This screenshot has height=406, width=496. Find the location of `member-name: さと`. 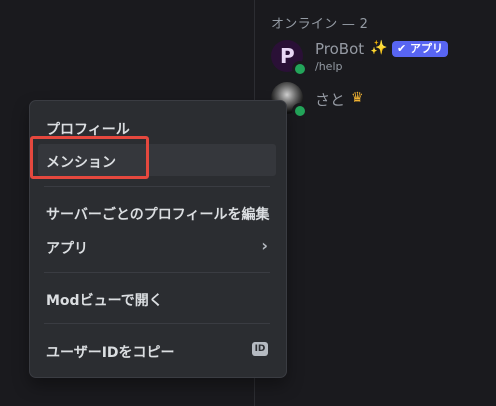

member-name: さと is located at coordinates (330, 100).